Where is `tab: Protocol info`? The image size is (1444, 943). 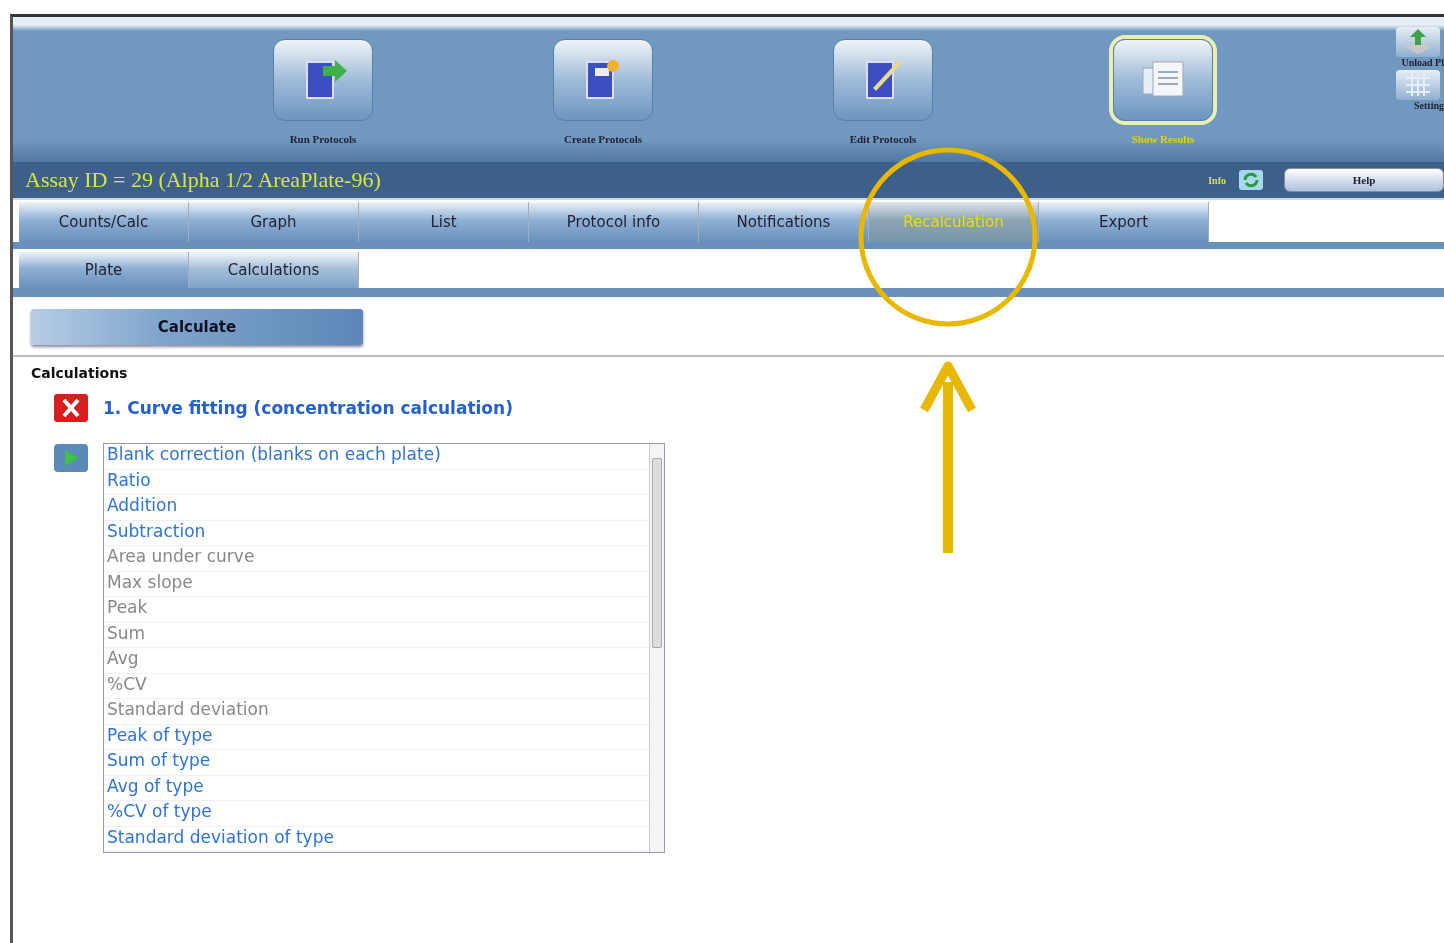 tab: Protocol info is located at coordinates (614, 222).